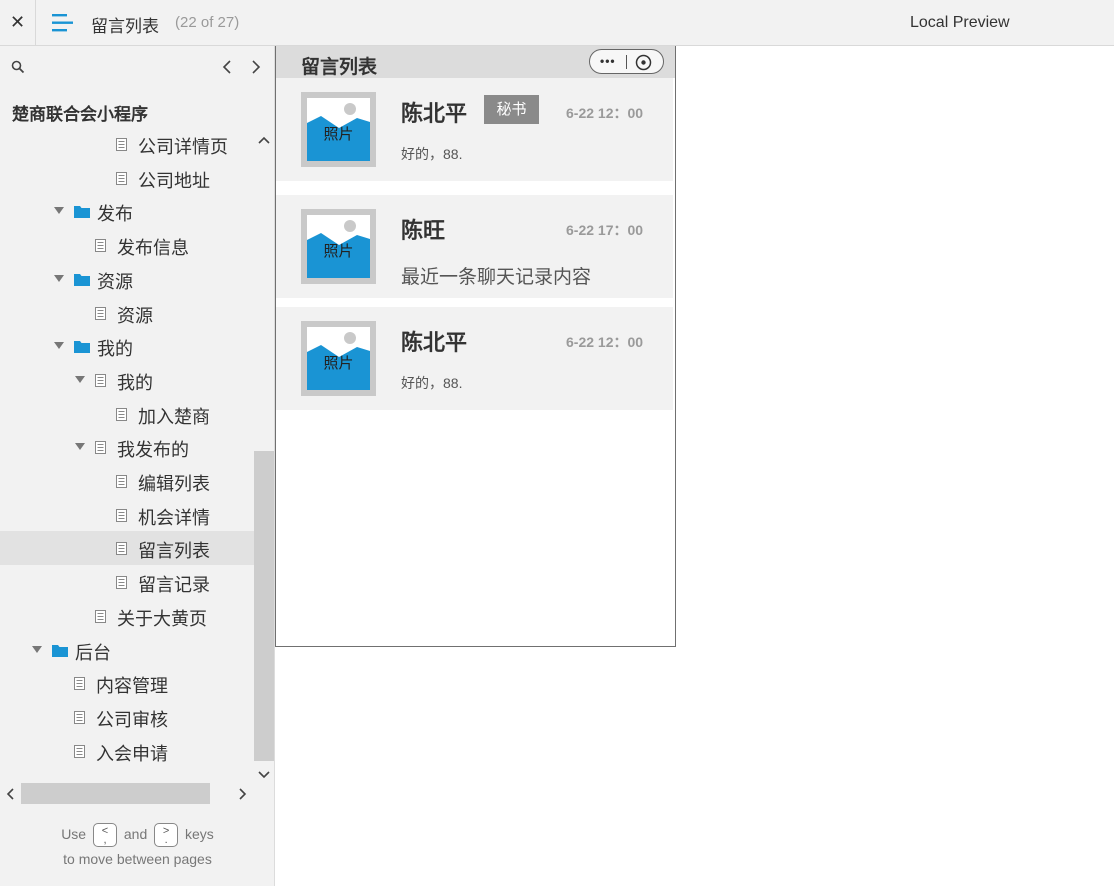  Describe the element at coordinates (174, 551) in the screenshot. I see `tree-item-label: 留言列表` at that location.